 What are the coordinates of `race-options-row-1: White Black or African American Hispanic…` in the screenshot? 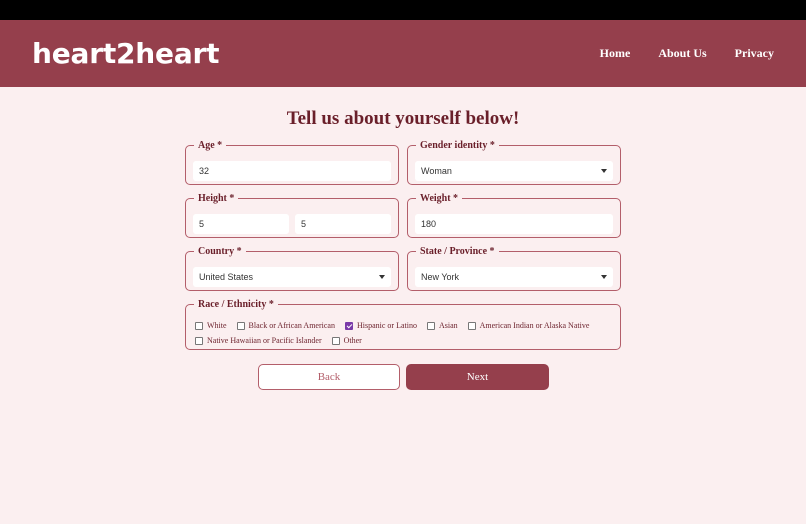 It's located at (397, 325).